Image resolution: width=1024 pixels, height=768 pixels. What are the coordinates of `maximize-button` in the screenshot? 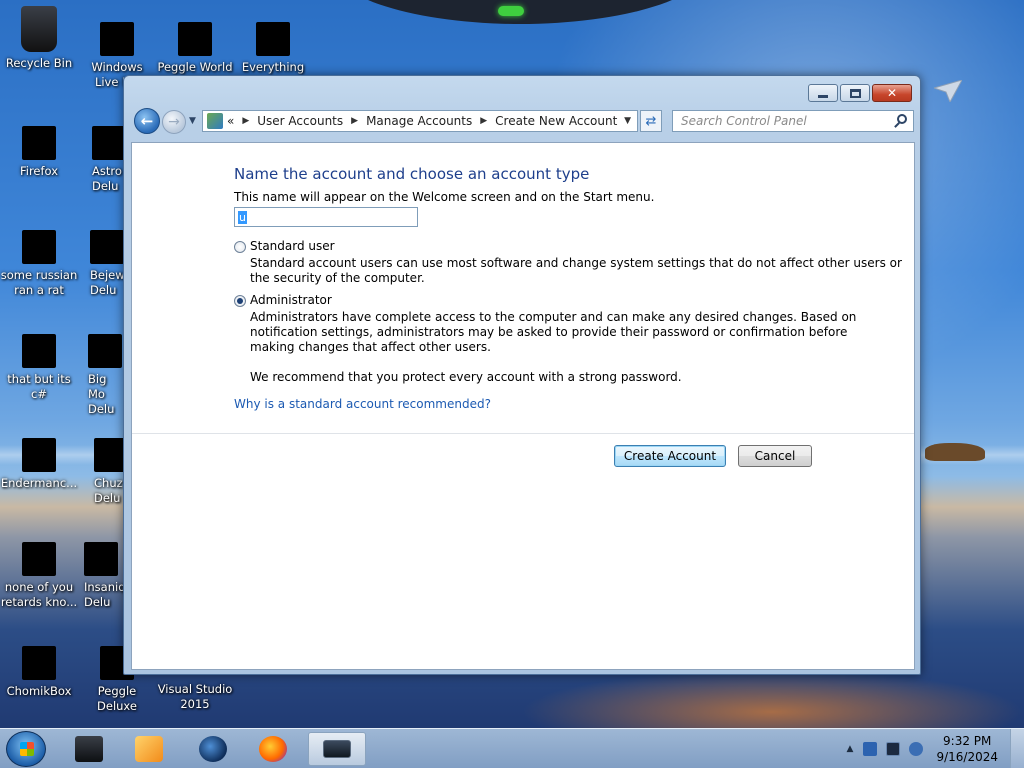 It's located at (855, 93).